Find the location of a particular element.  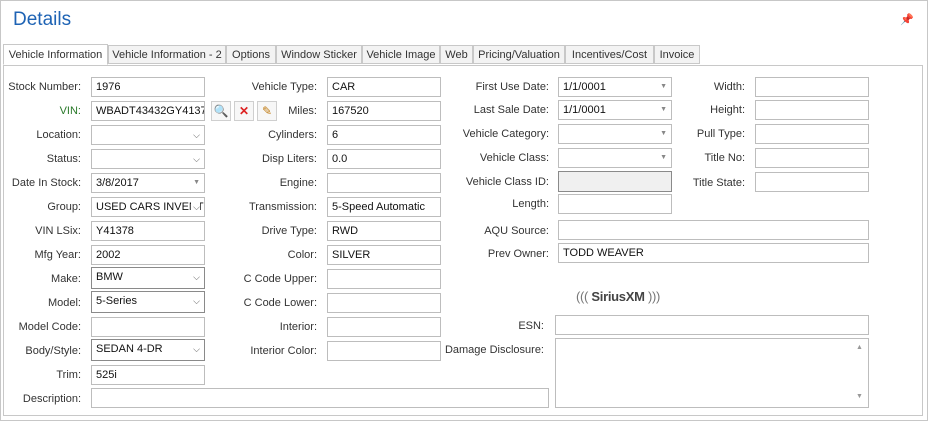

first-use-date-label: First Use Date: is located at coordinates (512, 87).